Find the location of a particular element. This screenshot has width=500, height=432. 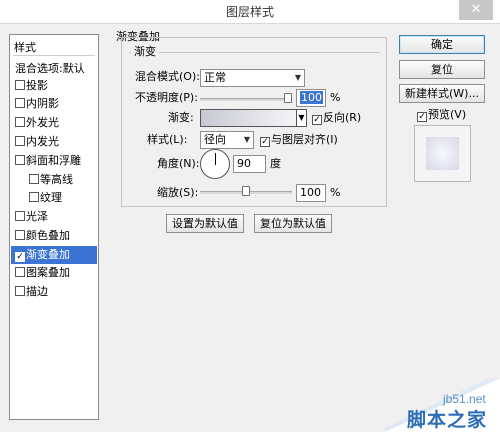

angle-label: 角度(N): is located at coordinates (178, 163).